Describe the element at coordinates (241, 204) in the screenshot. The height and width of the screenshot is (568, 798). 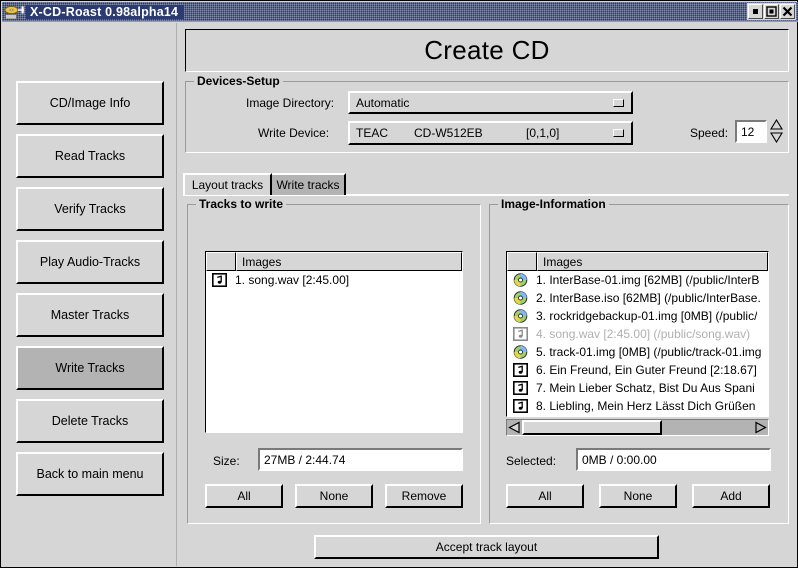
I see `tracks-to-write-legend: Tracks to write` at that location.